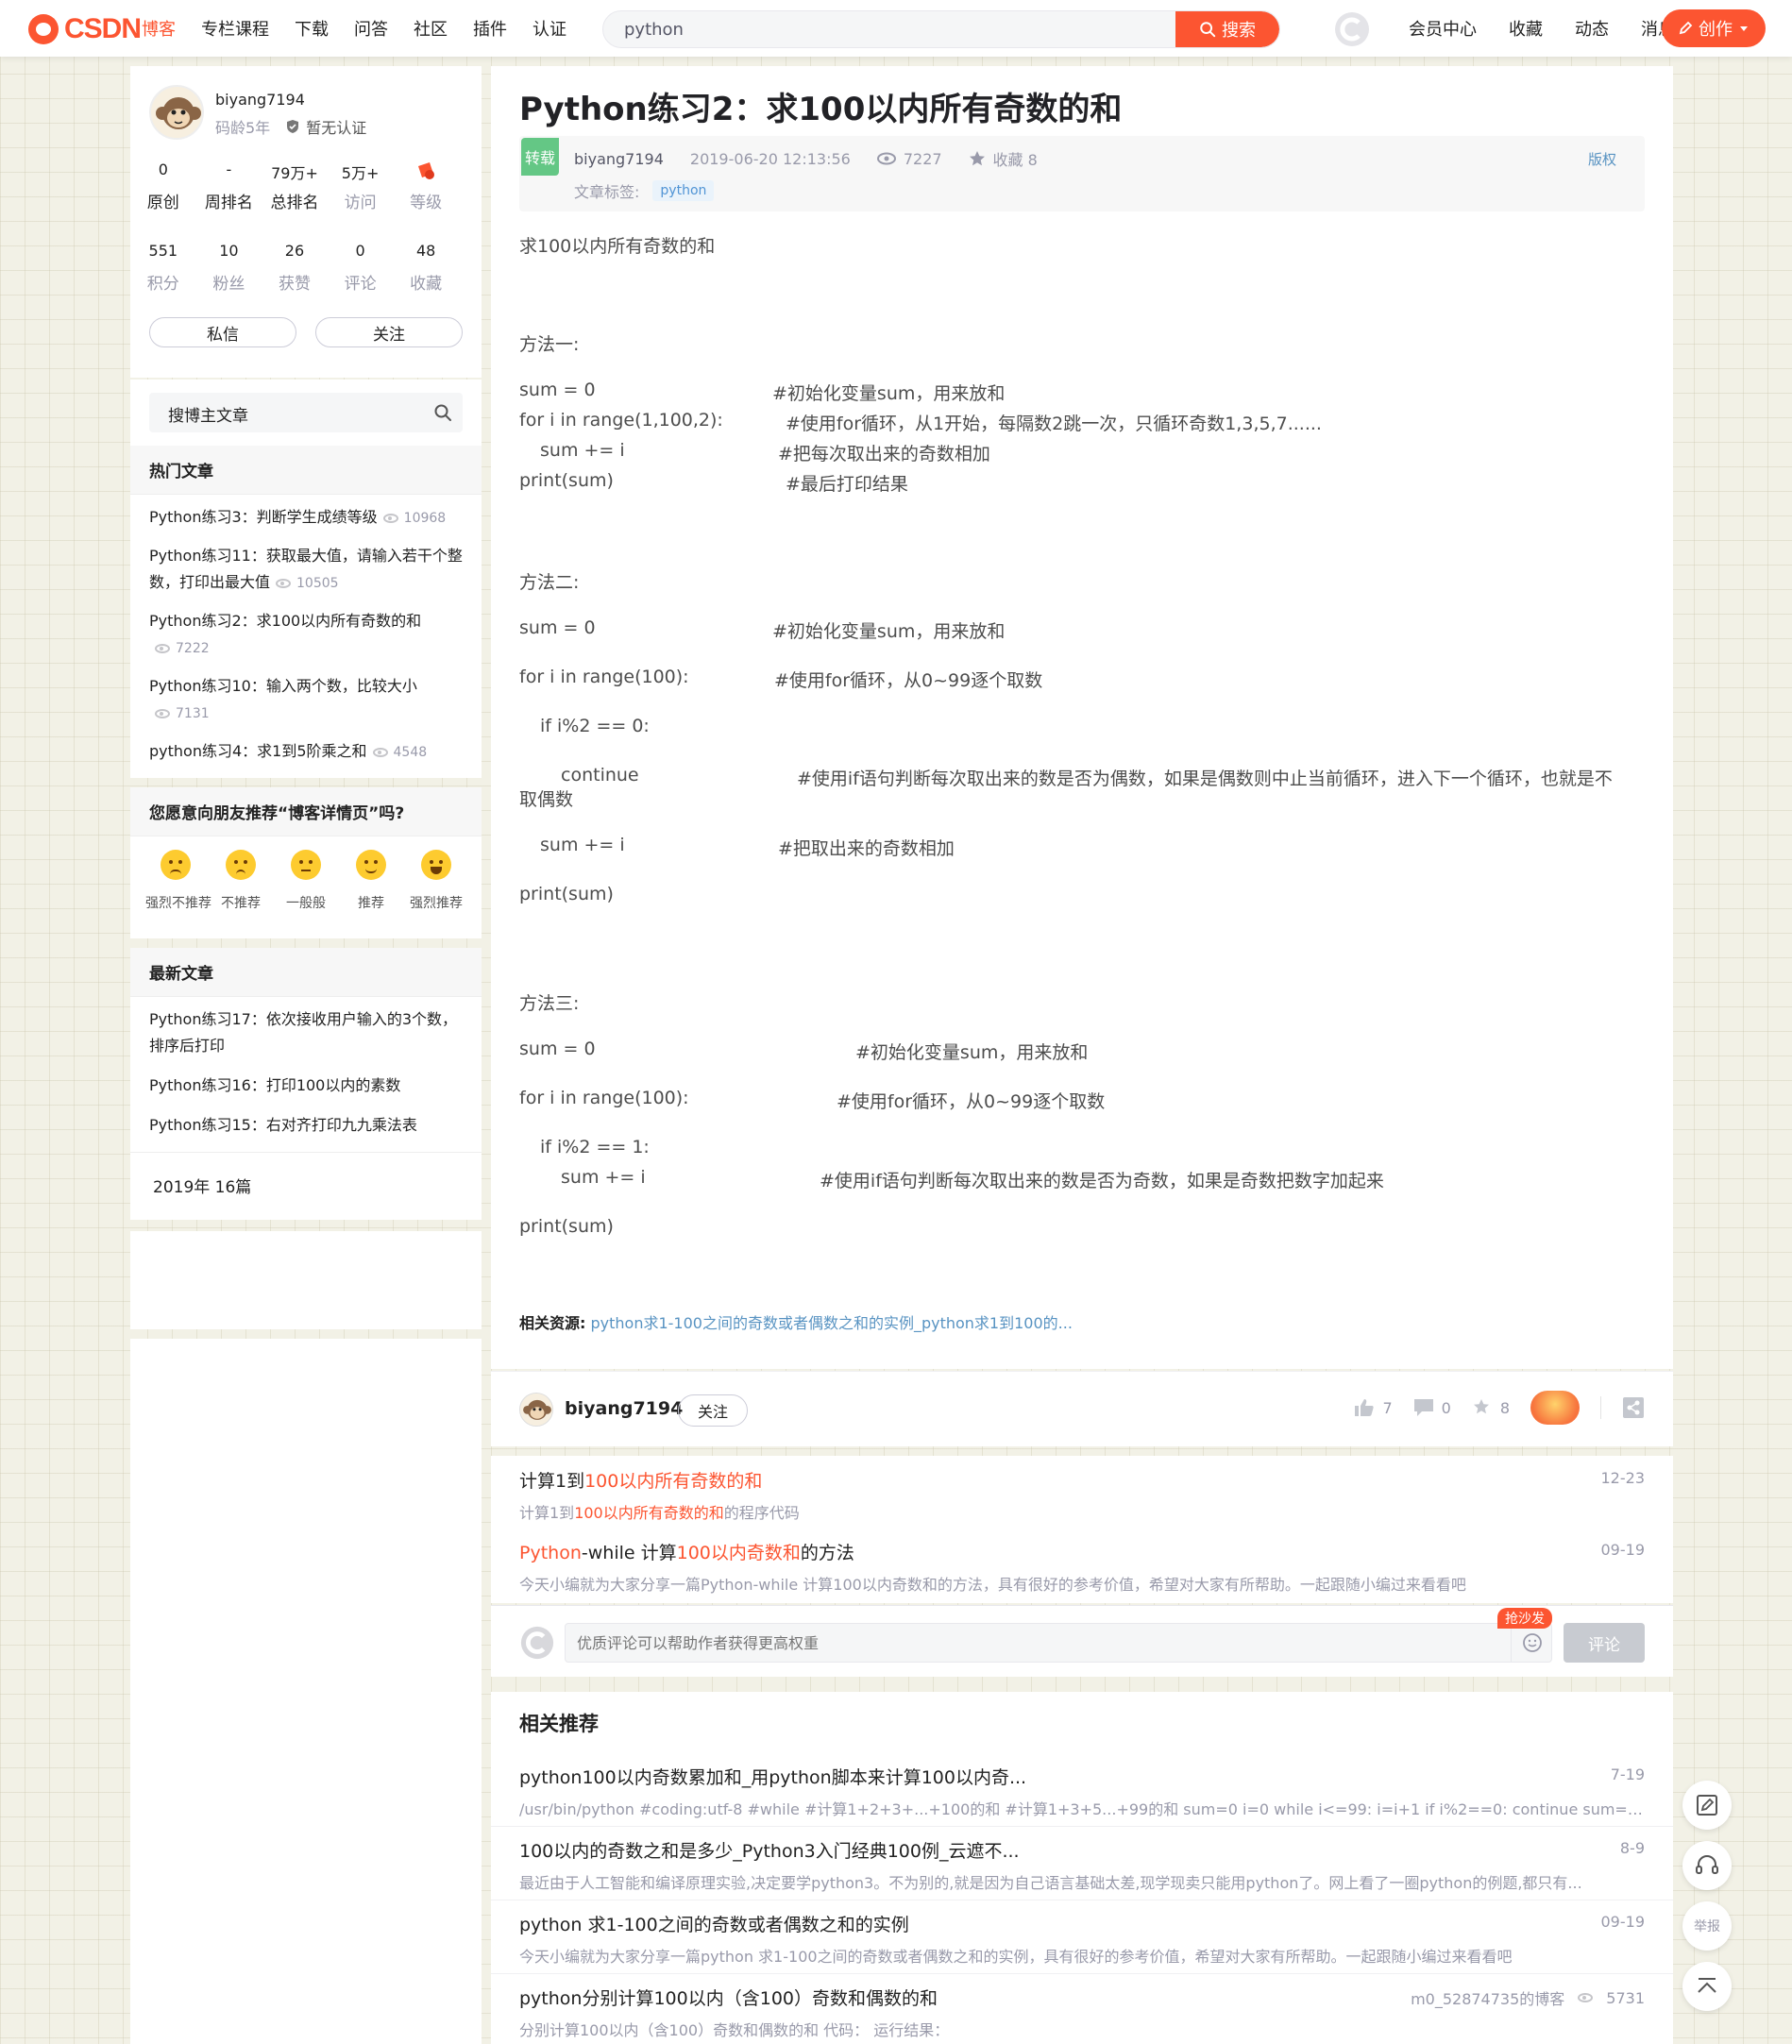 The image size is (1792, 2044). Describe the element at coordinates (1626, 1997) in the screenshot. I see `recommendation-views: 5731` at that location.